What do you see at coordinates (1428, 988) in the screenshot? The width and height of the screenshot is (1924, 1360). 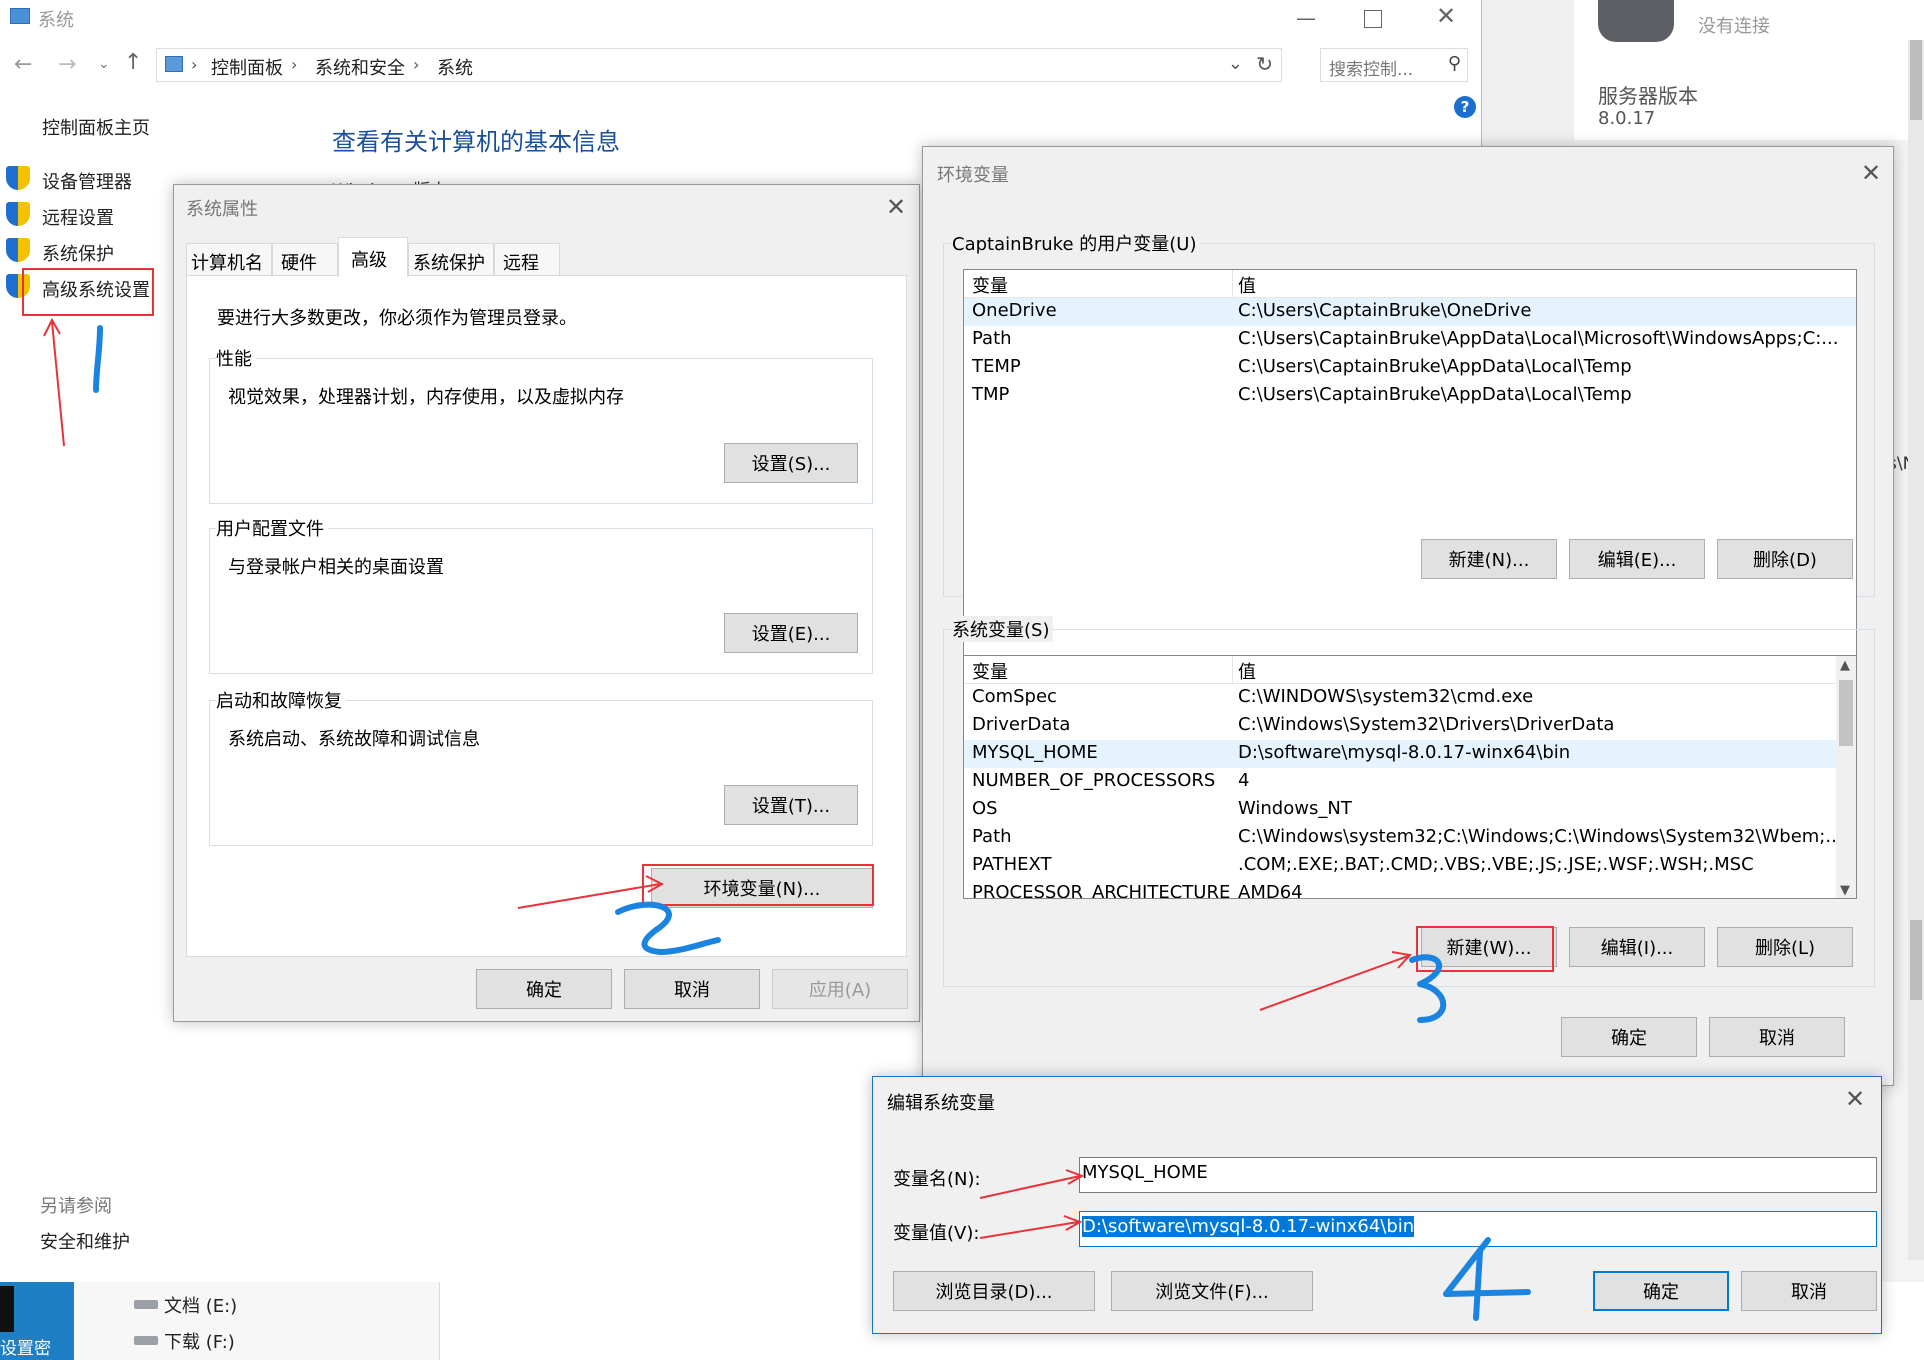 I see `step-3-mark` at bounding box center [1428, 988].